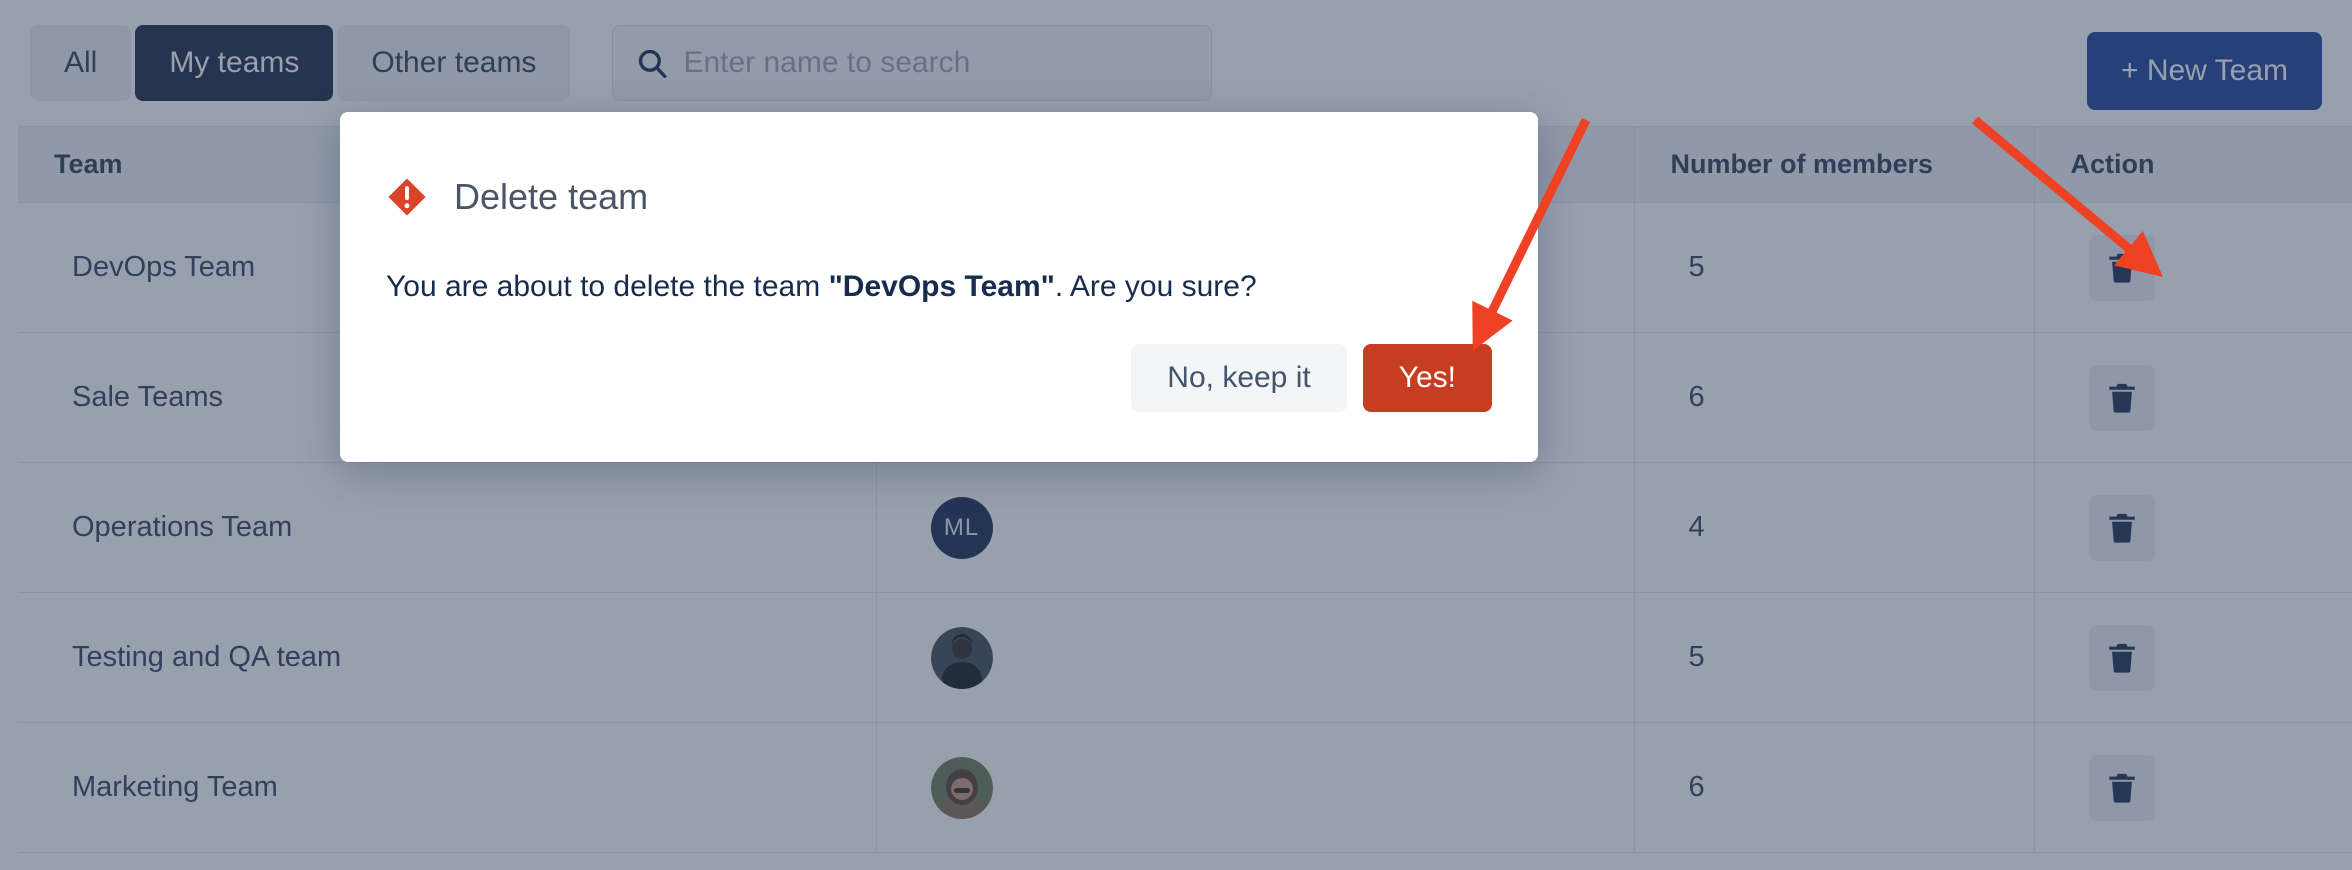 Image resolution: width=2352 pixels, height=870 pixels. I want to click on cancel-button: No, keep it, so click(1239, 378).